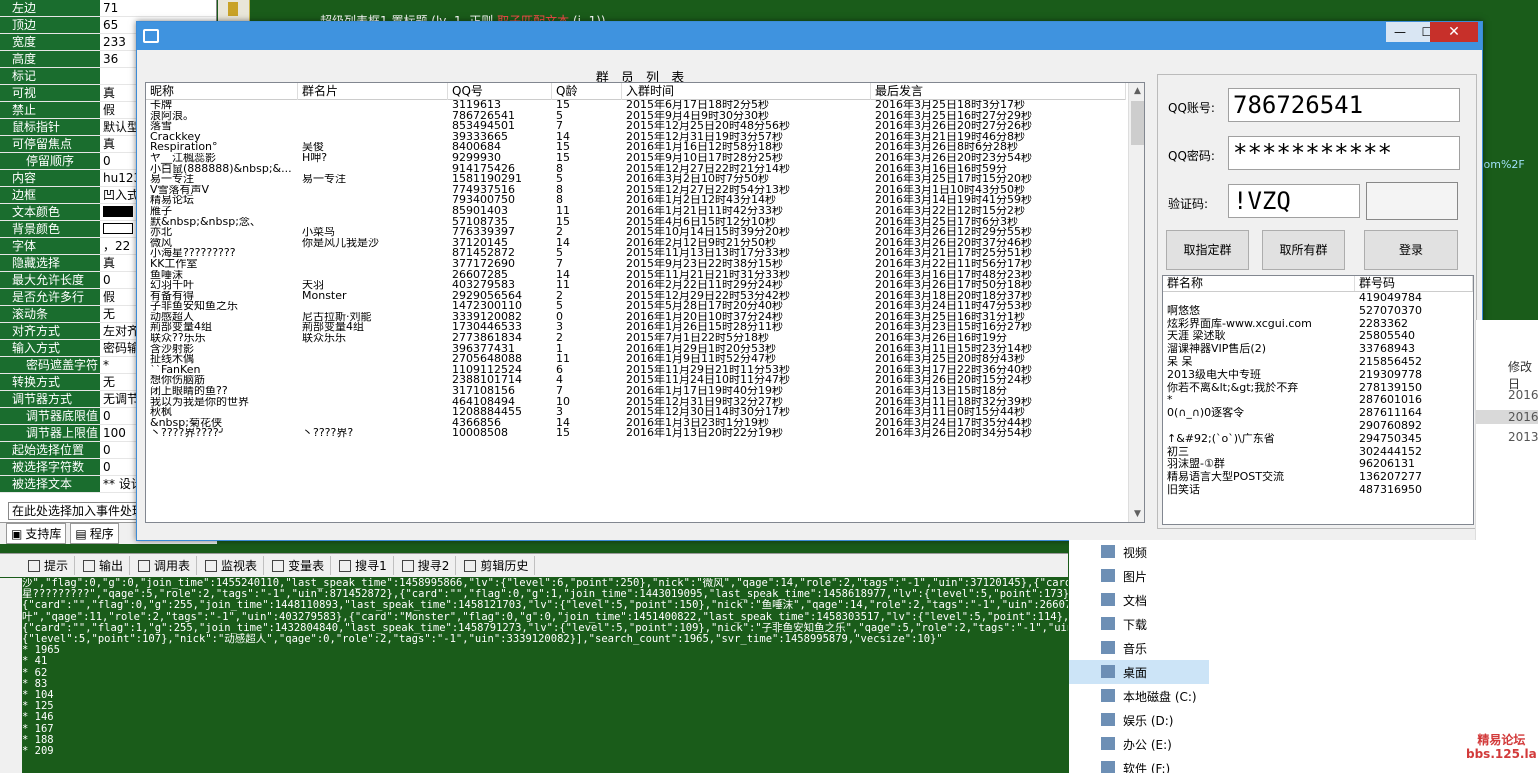  I want to click on get-all-groups-button: 取所有群, so click(1303, 250).